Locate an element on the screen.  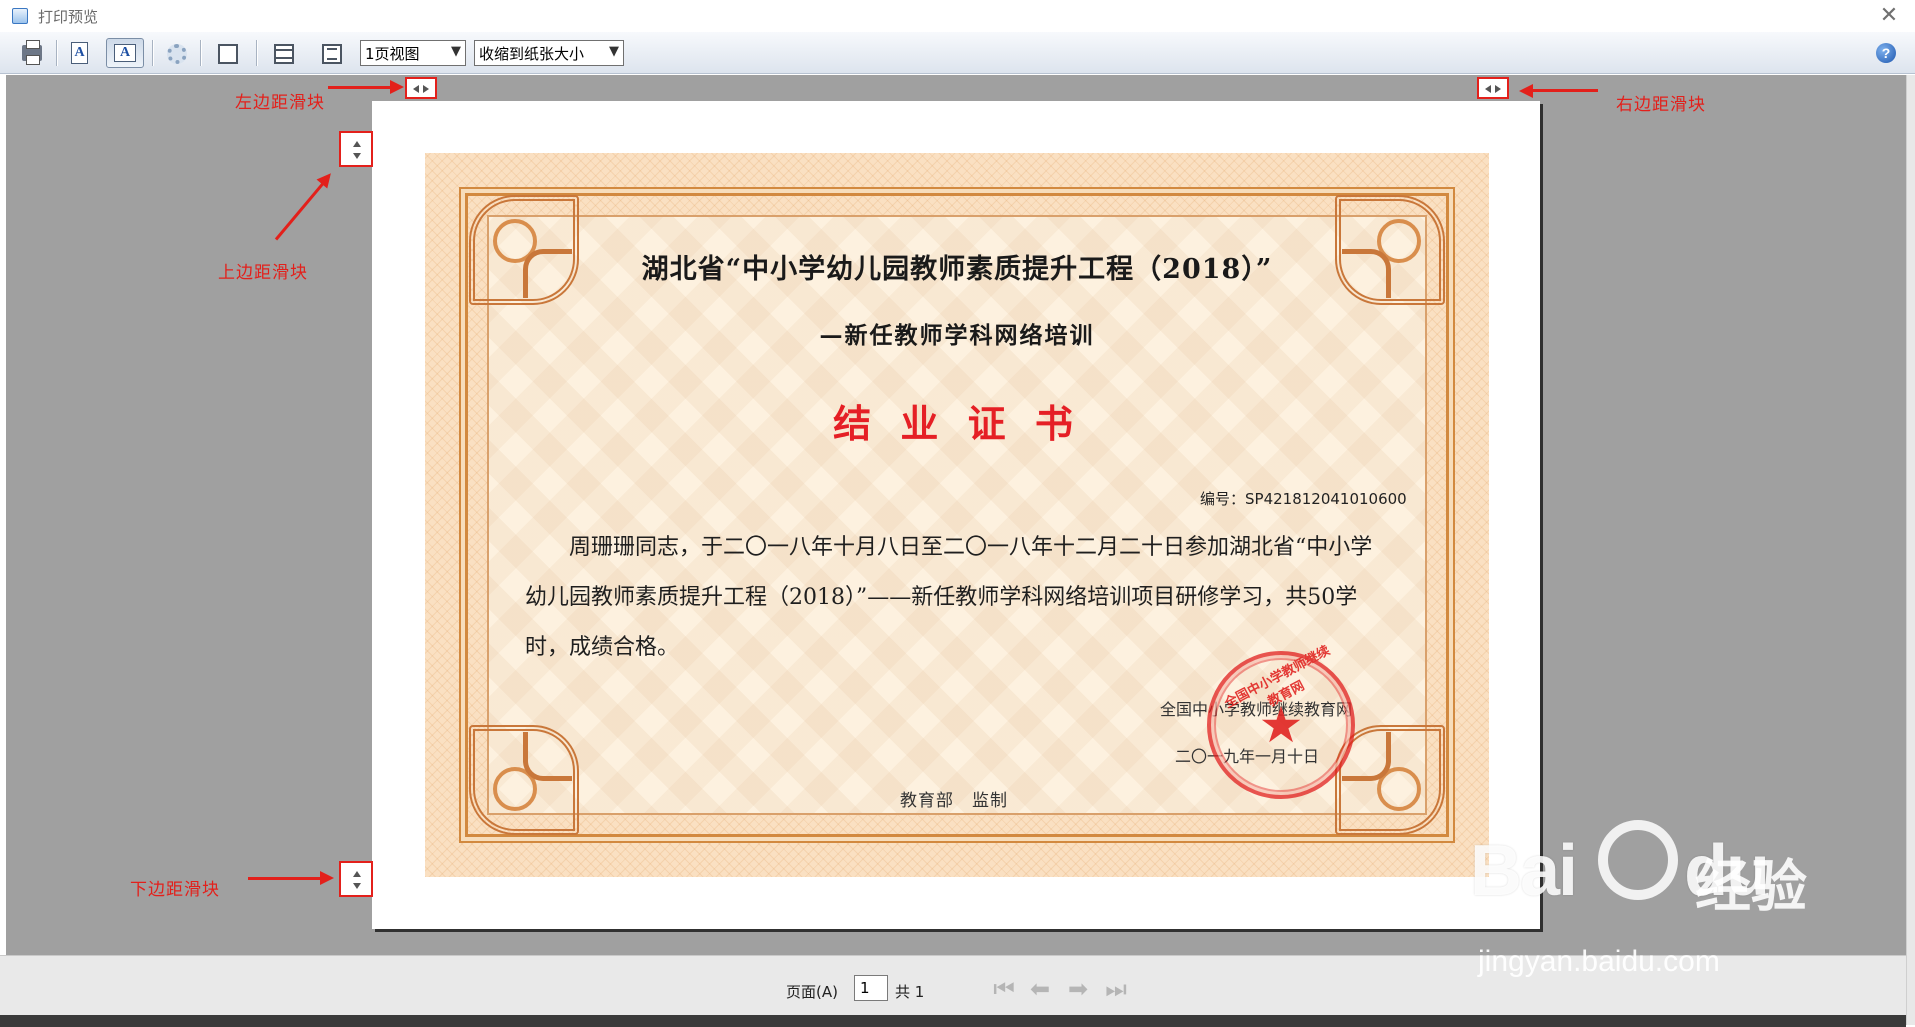
page-width-button is located at coordinates (331, 53).